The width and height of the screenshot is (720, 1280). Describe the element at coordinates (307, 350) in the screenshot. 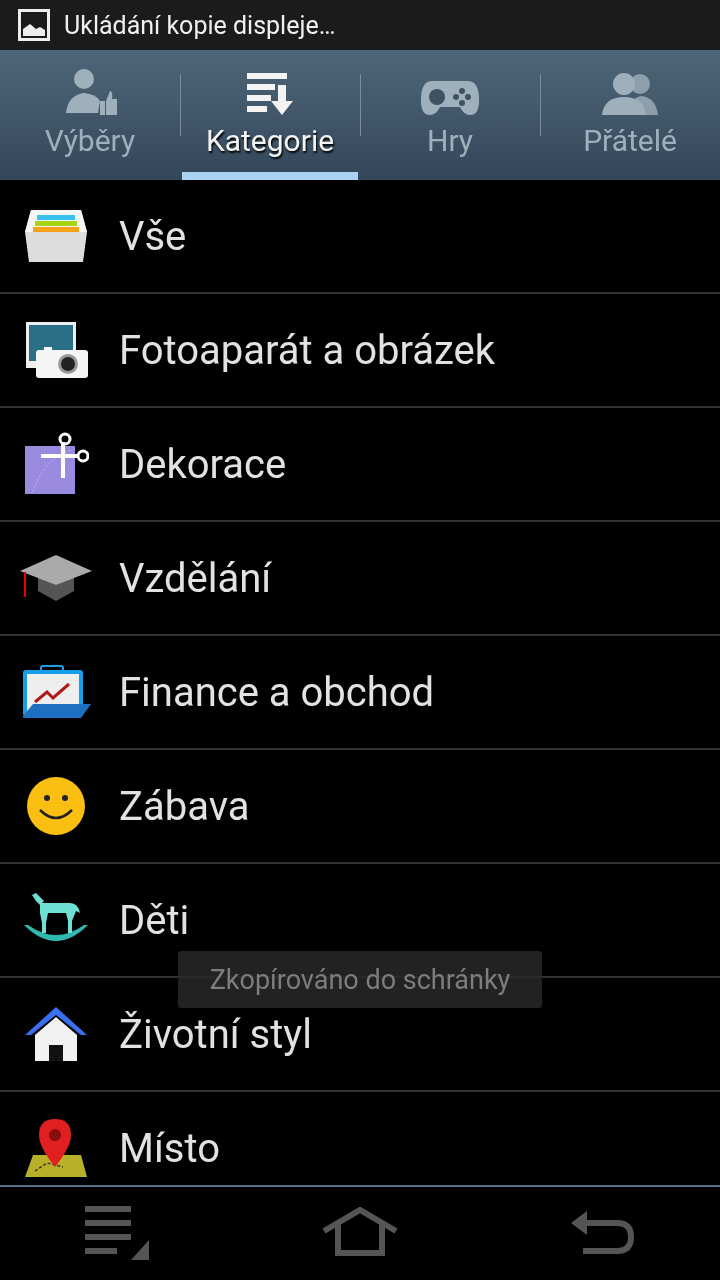

I see `category-item: Fotoaparát a obrázek` at that location.